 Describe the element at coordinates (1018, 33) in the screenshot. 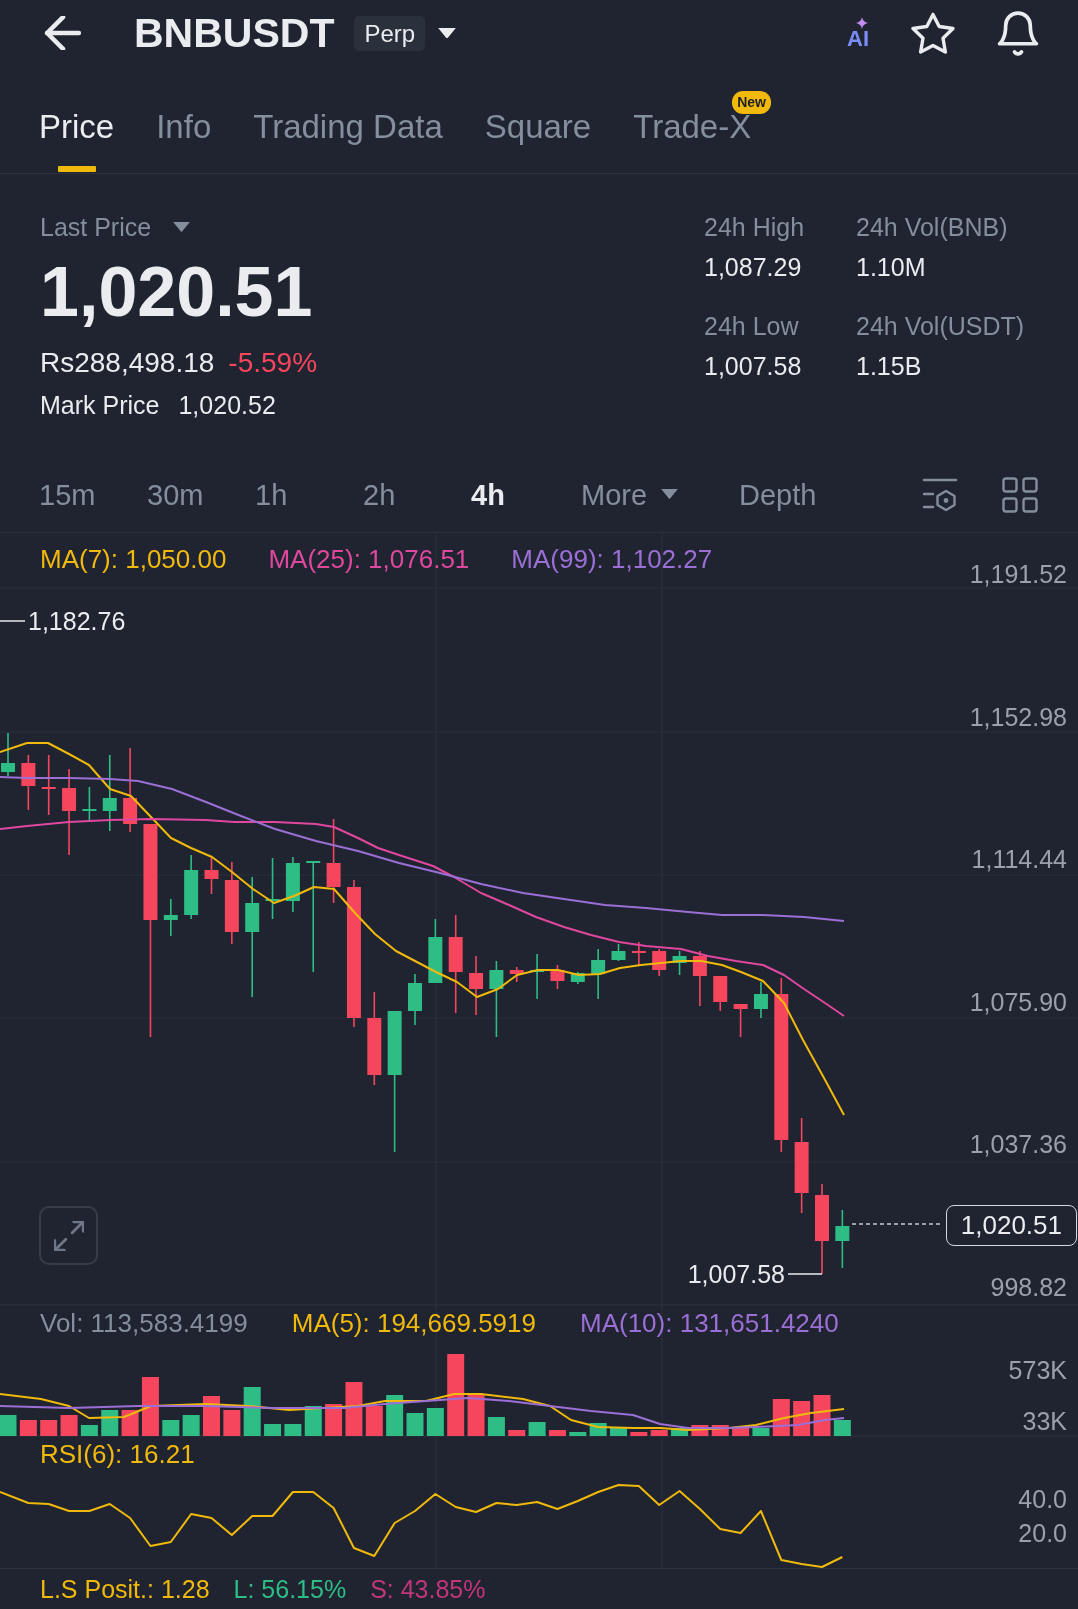

I see `notification-button` at that location.